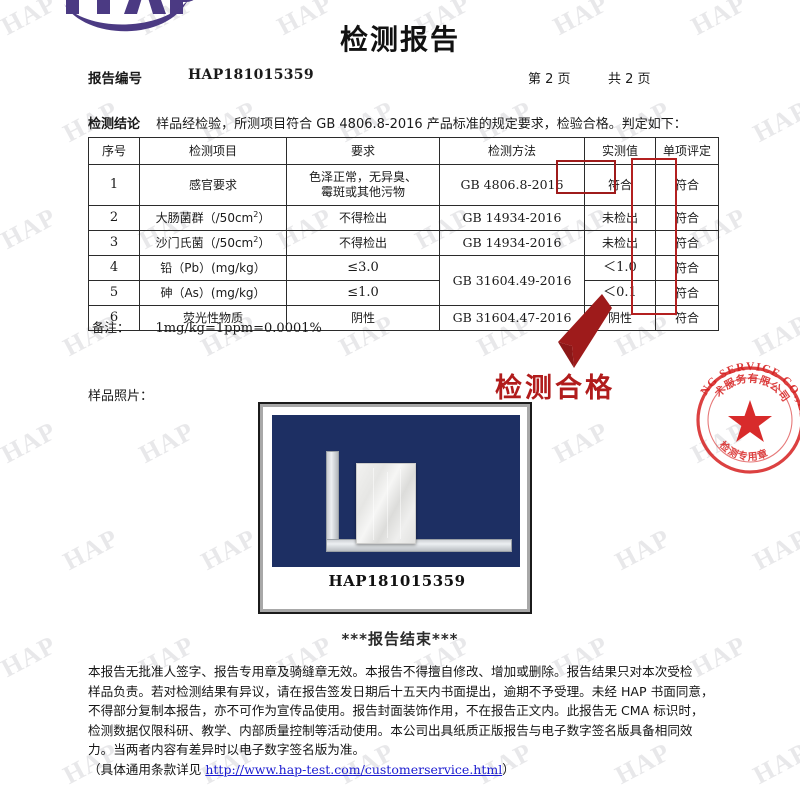 This screenshot has width=800, height=800. What do you see at coordinates (512, 185) in the screenshot?
I see `cell-method: GB 4806.8-2016` at bounding box center [512, 185].